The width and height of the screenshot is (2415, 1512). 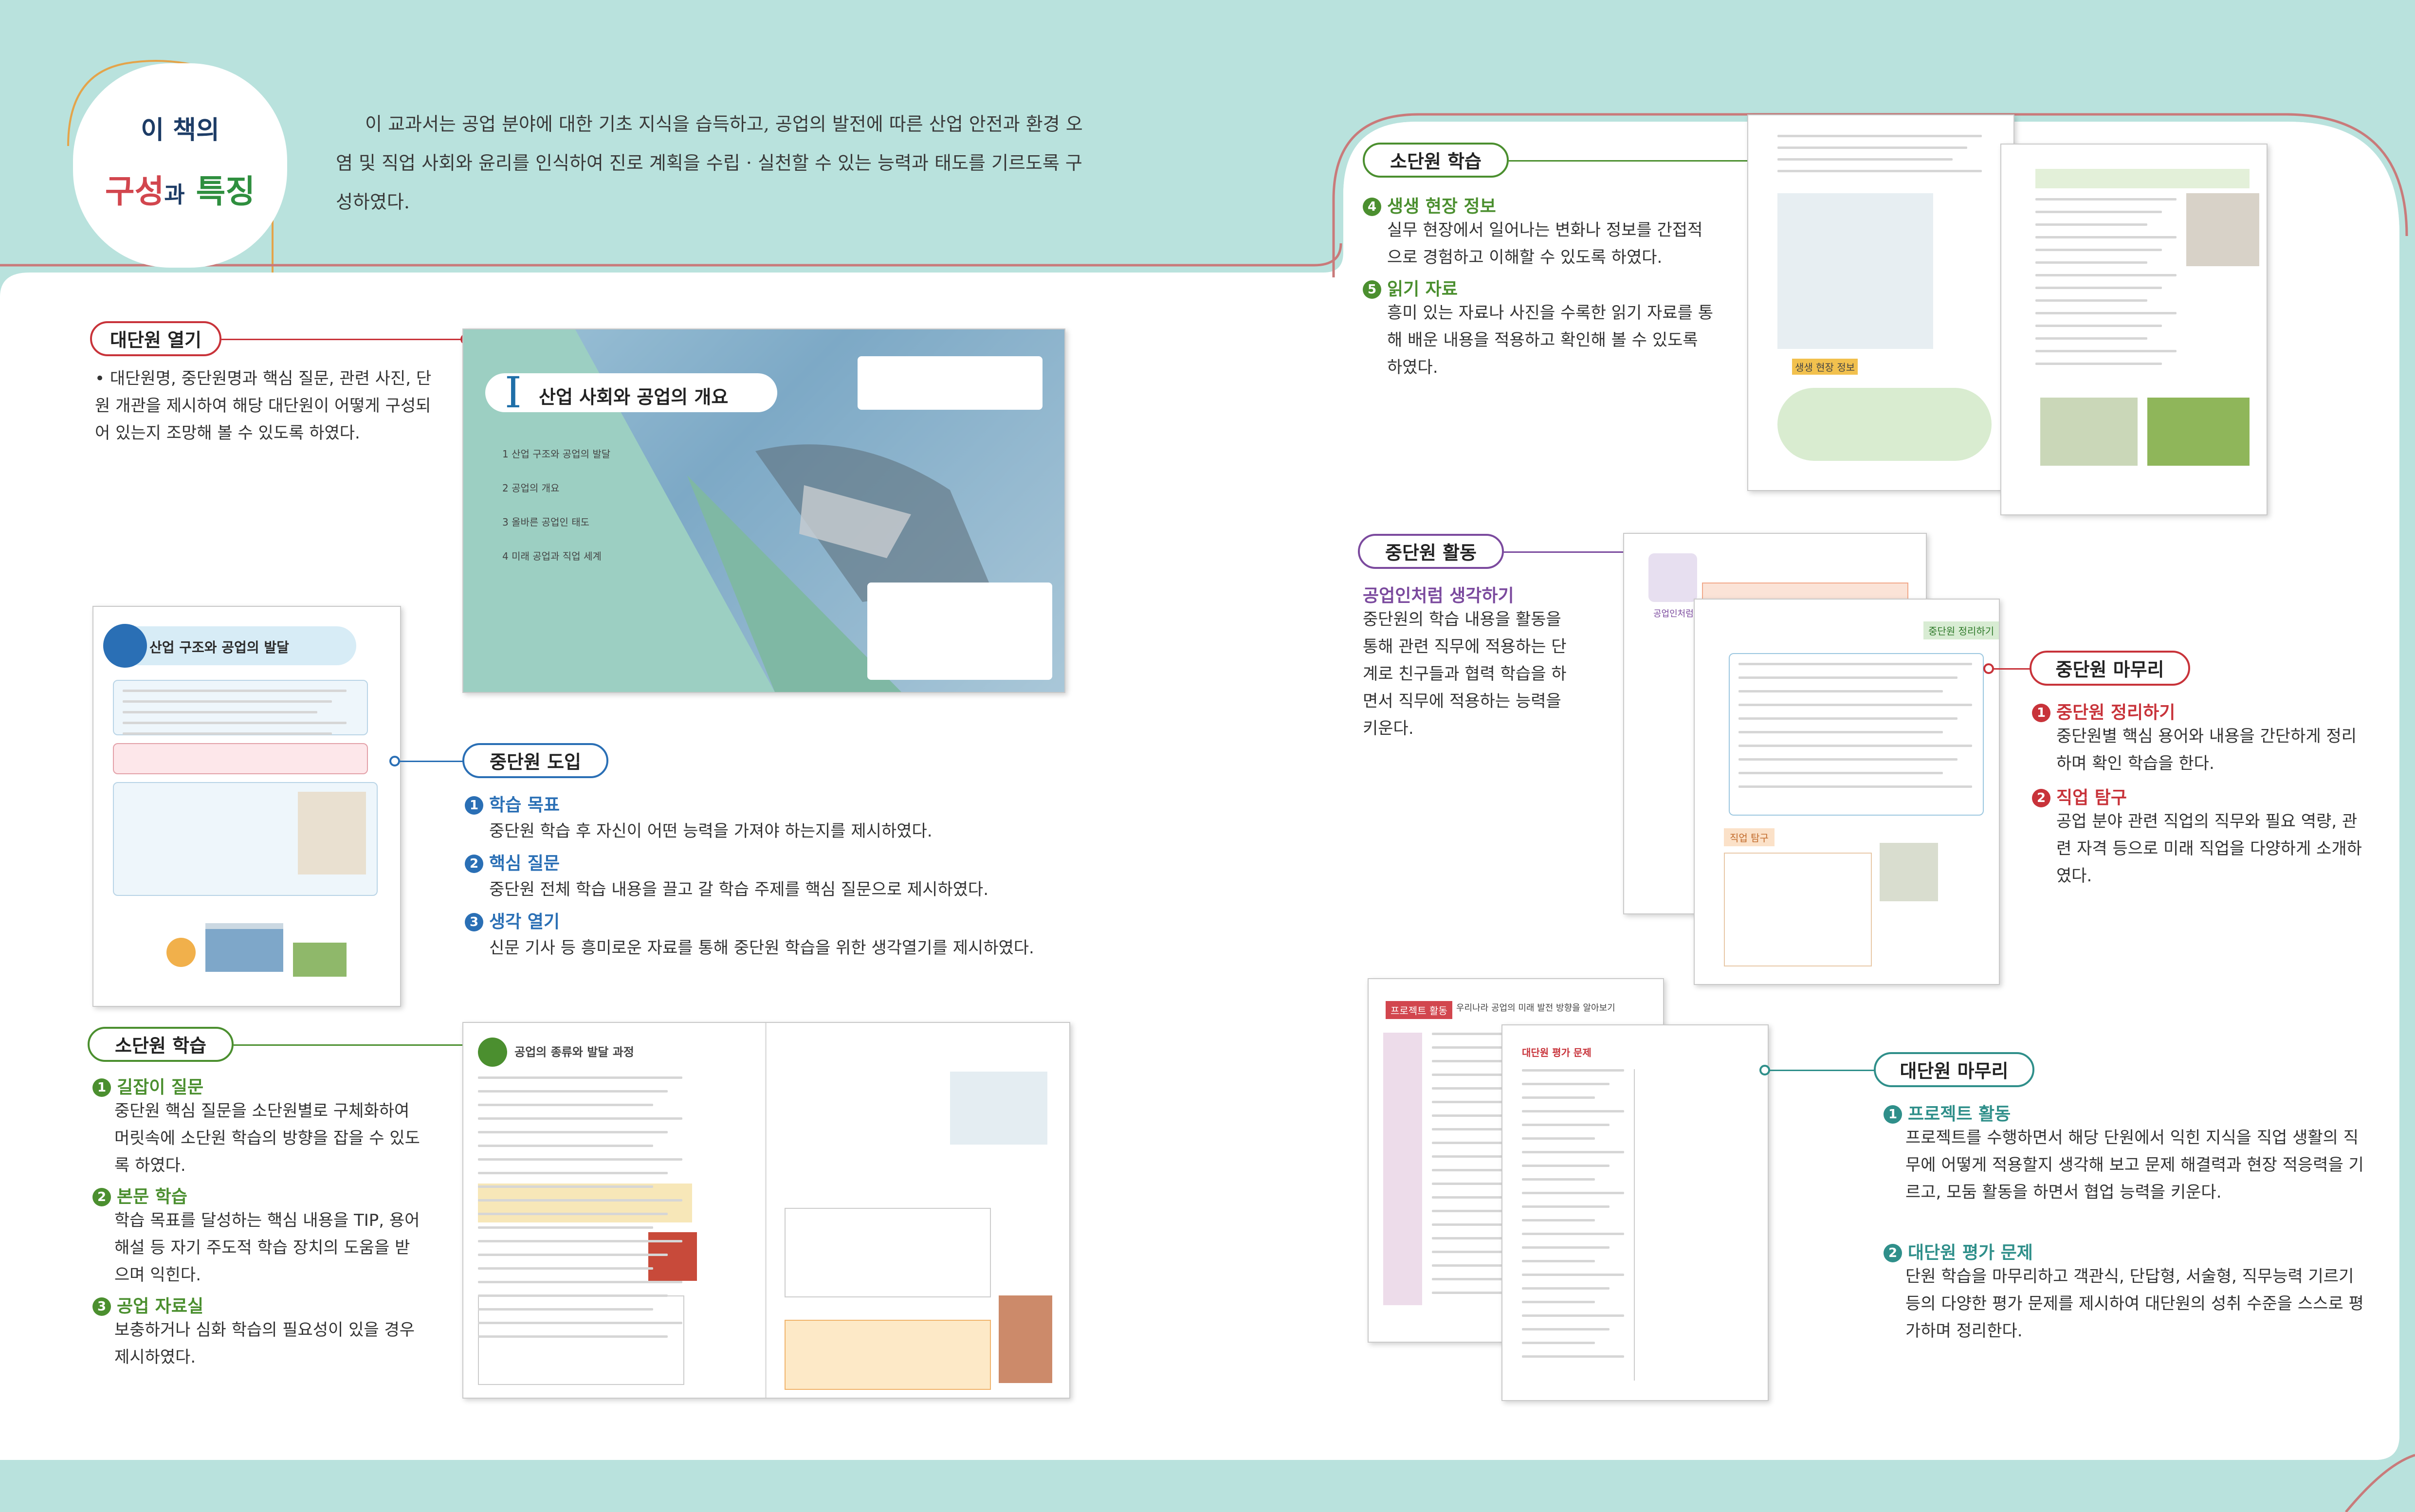 I want to click on unit-title: 산업 사회와 공업의 개요, so click(x=634, y=397).